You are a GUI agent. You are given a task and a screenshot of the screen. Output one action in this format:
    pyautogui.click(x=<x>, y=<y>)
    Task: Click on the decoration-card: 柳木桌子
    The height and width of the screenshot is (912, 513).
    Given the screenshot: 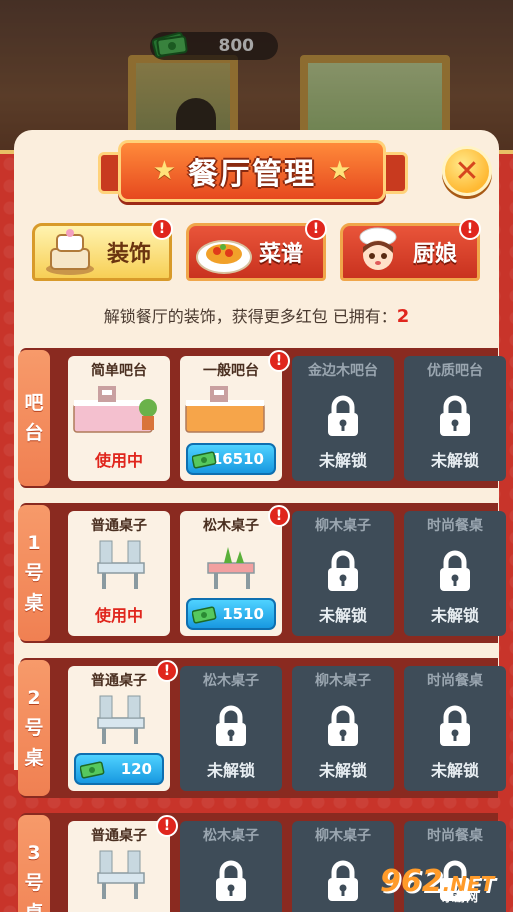 What is the action you would take?
    pyautogui.click(x=343, y=866)
    